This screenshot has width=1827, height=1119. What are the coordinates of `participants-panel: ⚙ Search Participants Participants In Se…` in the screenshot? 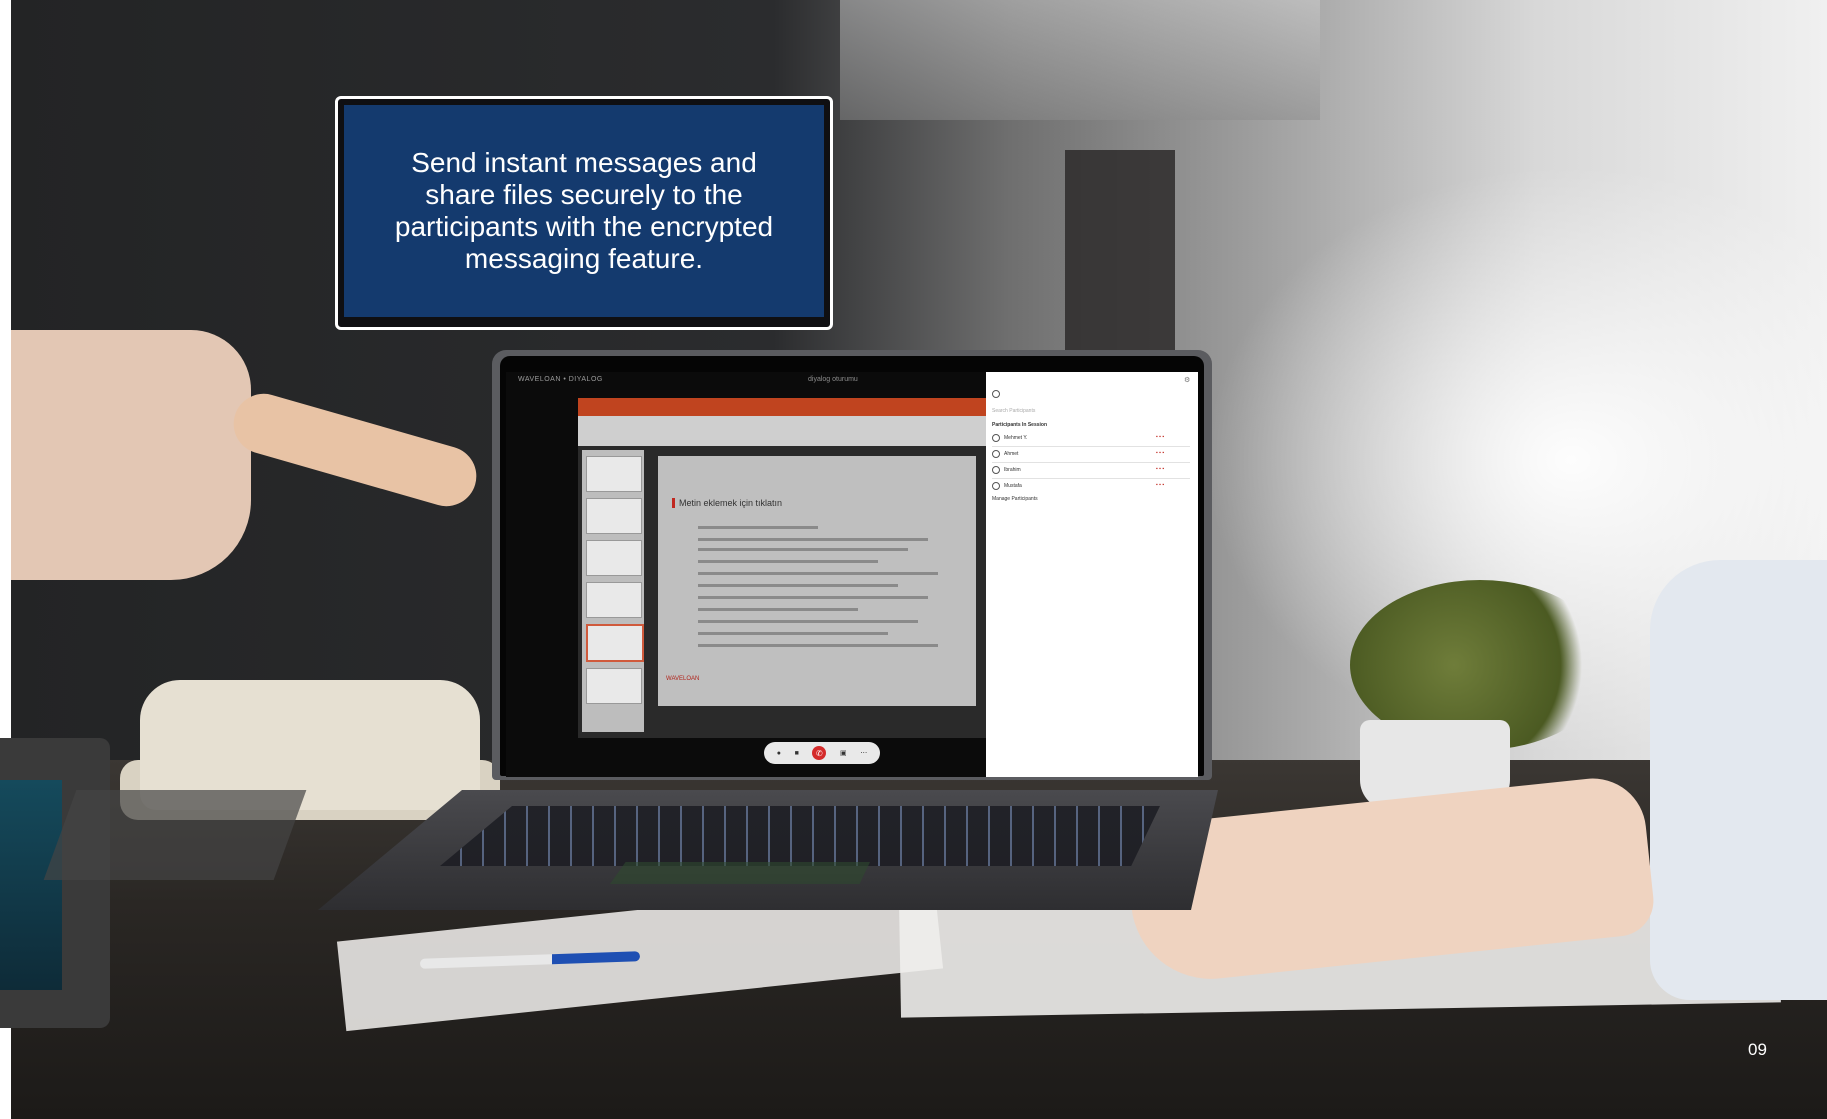 It's located at (1092, 574).